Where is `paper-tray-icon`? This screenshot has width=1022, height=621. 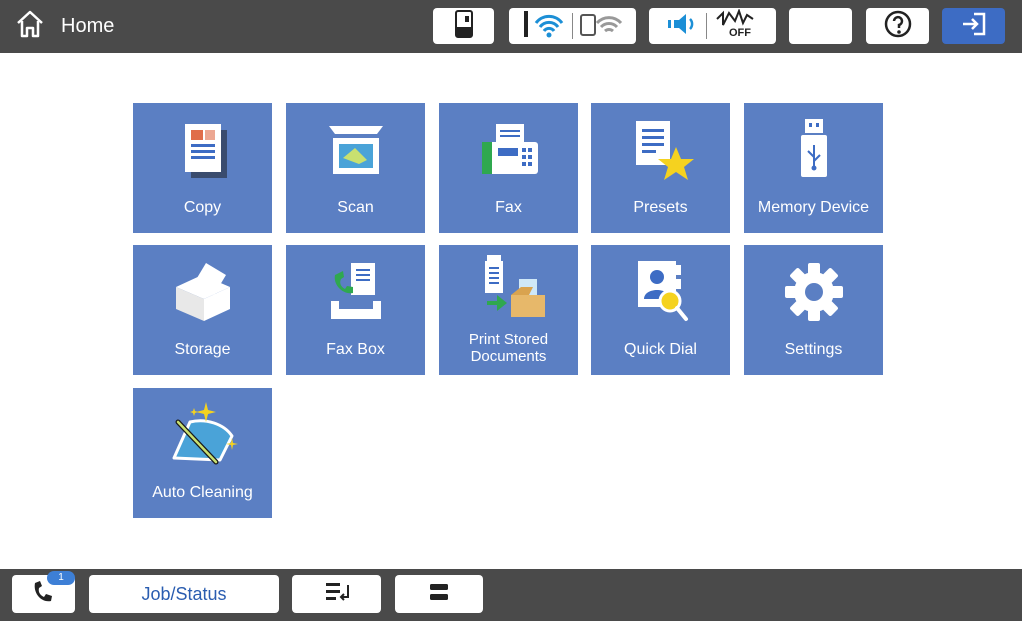
paper-tray-icon is located at coordinates (337, 594).